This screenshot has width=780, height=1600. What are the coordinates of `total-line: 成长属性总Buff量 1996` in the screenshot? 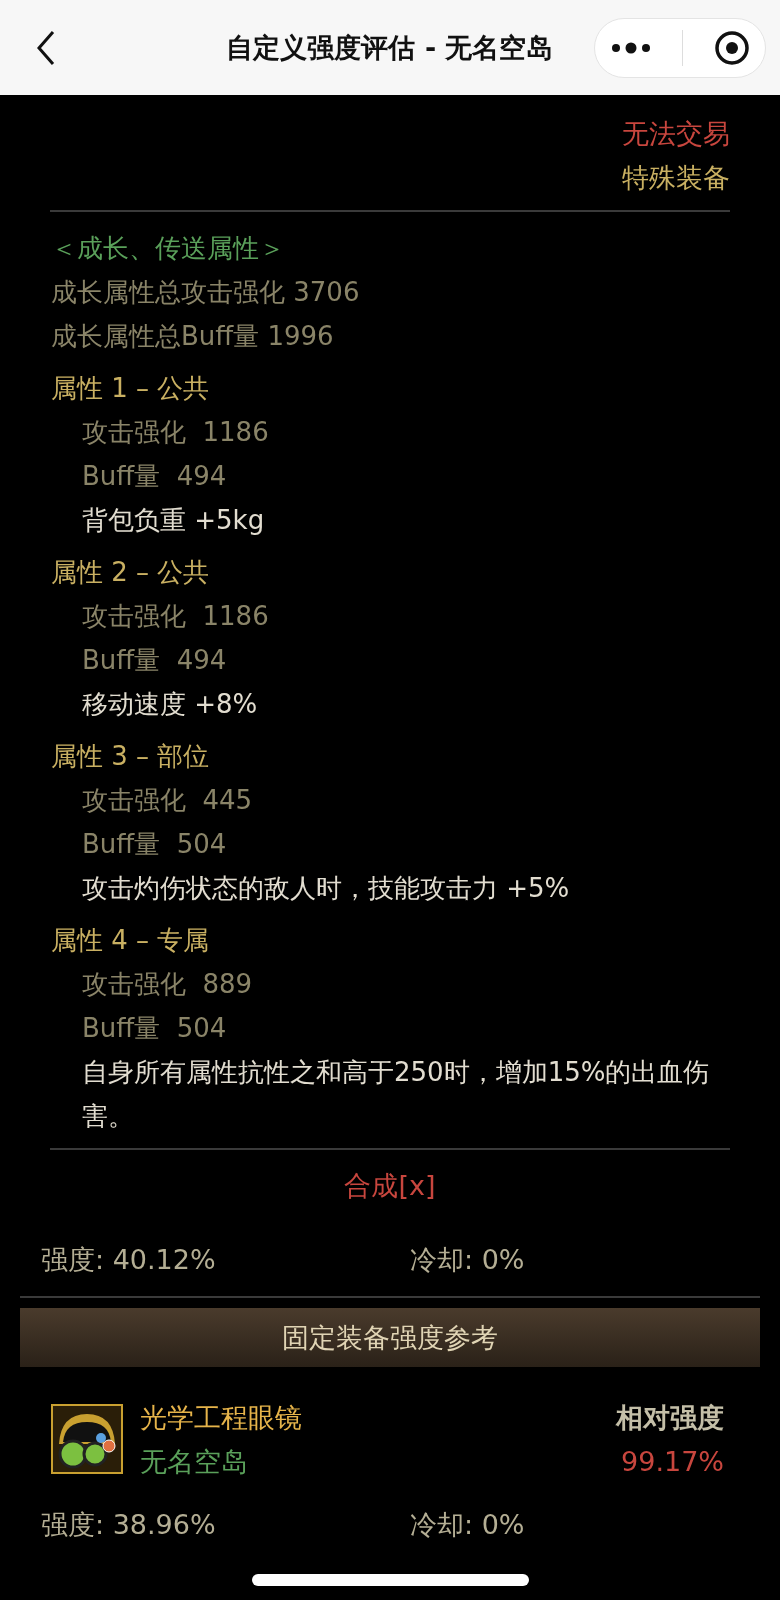 It's located at (193, 336).